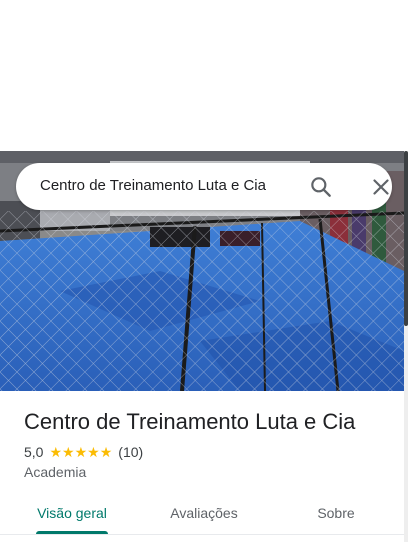 Image resolution: width=408 pixels, height=542 pixels. What do you see at coordinates (130, 452) in the screenshot?
I see `review-count-link: (10)` at bounding box center [130, 452].